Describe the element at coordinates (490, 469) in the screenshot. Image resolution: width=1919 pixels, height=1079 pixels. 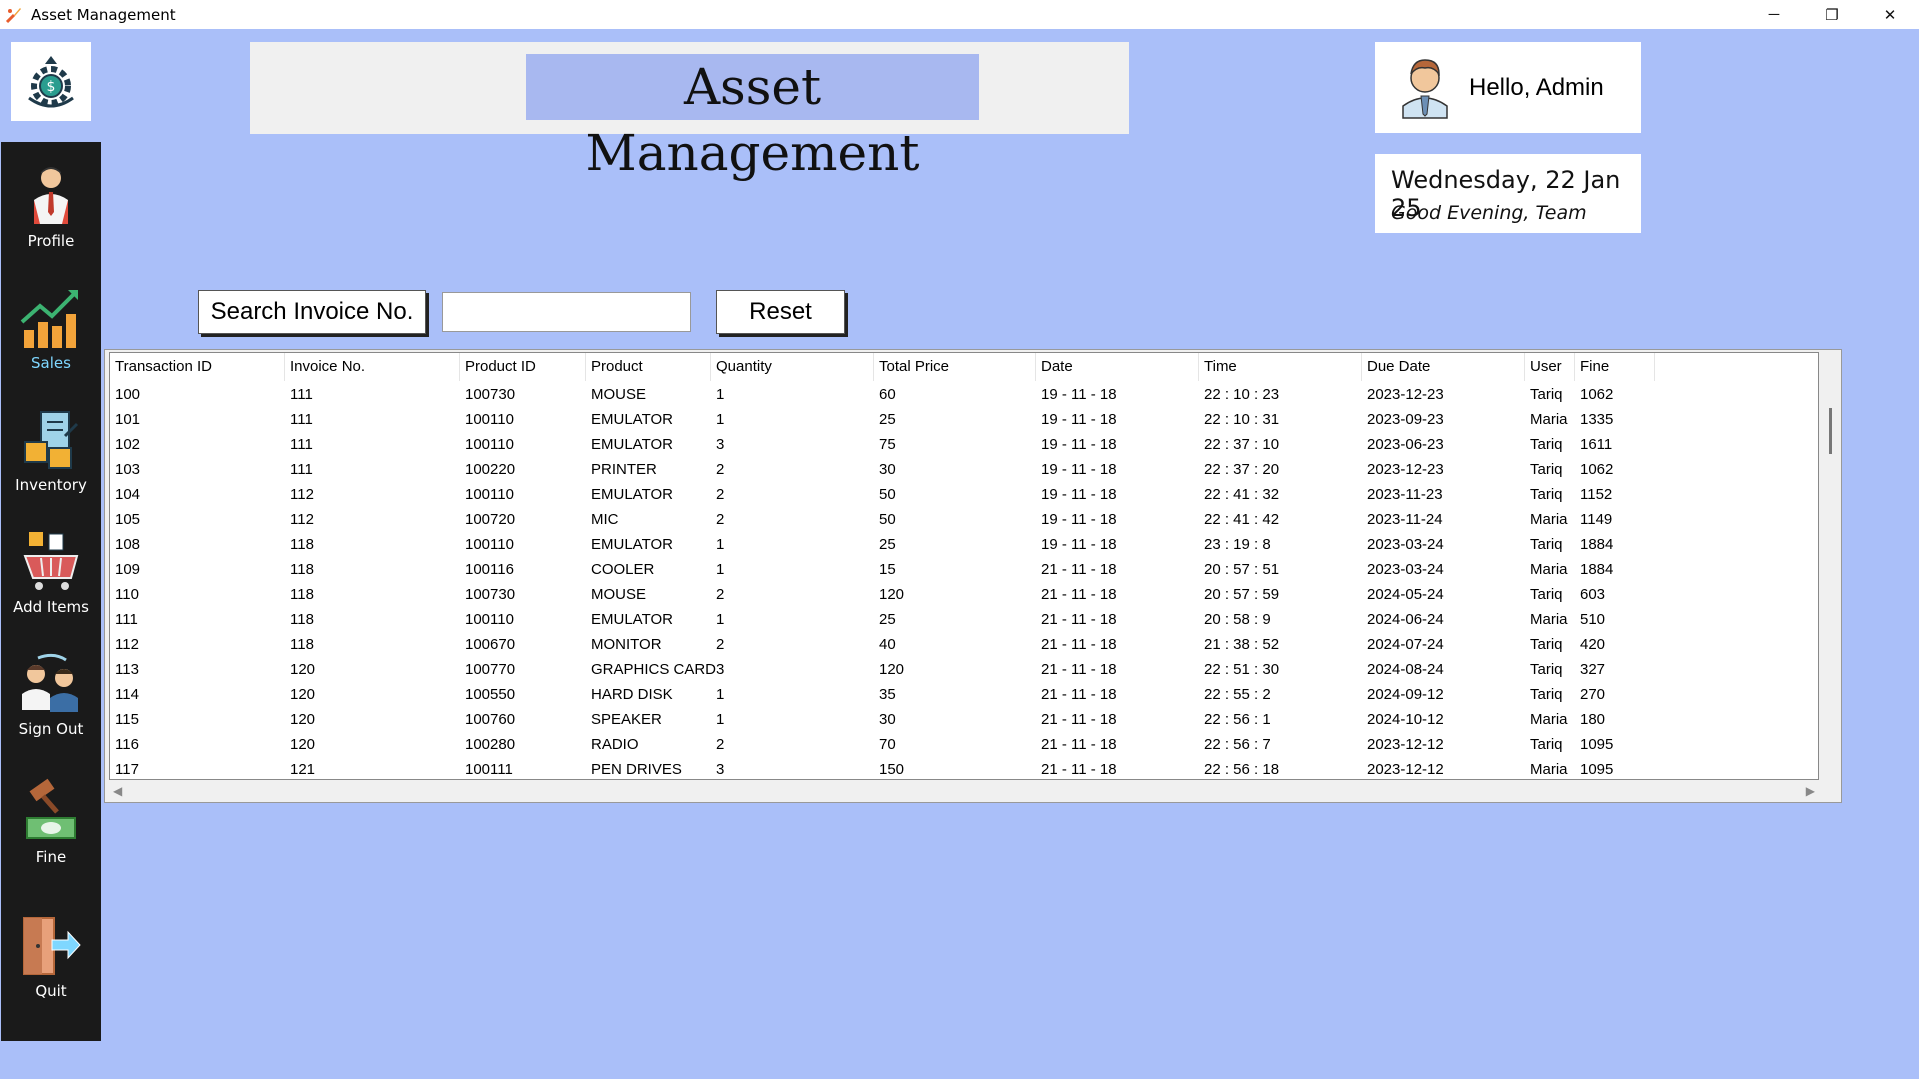
I see `table-cell: 100220` at that location.